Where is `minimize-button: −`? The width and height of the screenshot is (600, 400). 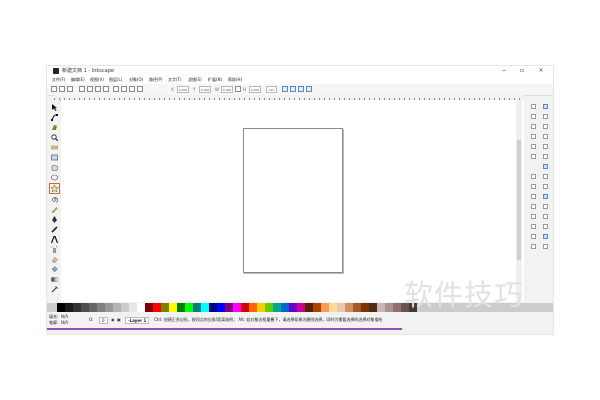 minimize-button: − is located at coordinates (504, 71).